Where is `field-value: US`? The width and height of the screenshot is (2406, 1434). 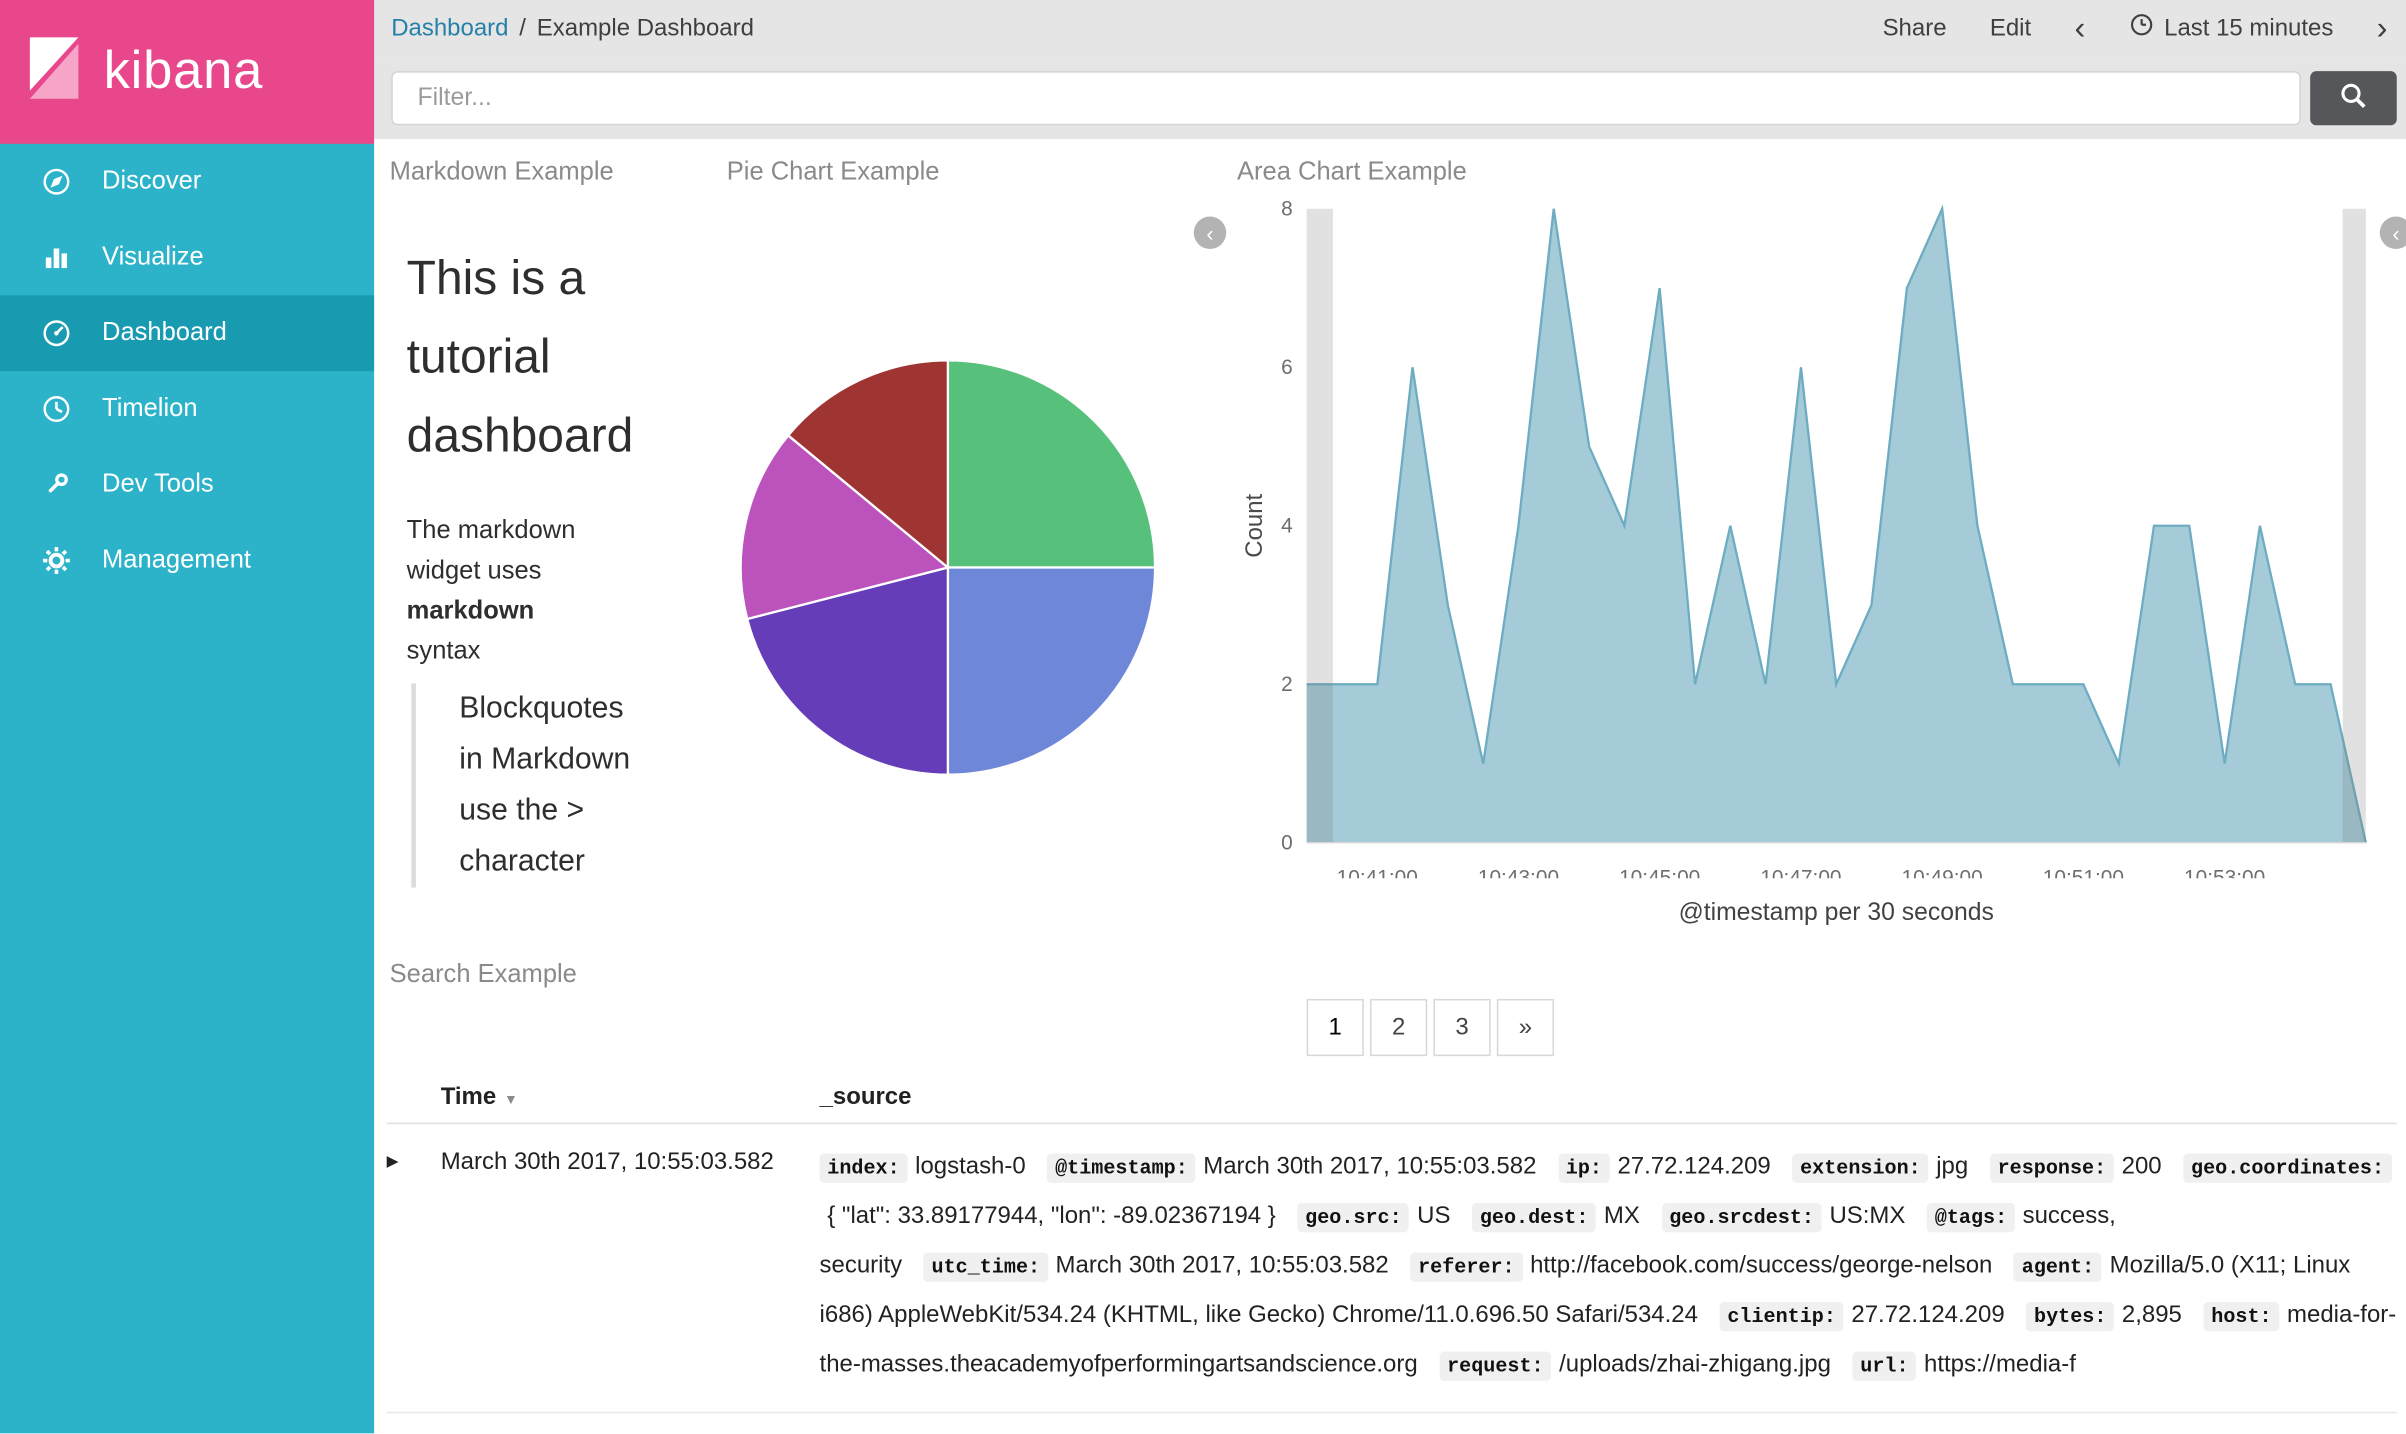
field-value: US is located at coordinates (1434, 1216).